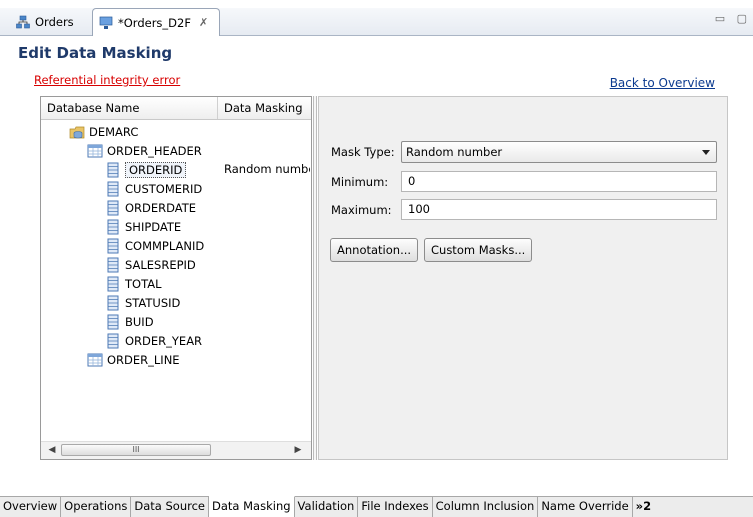  I want to click on tree-node-label: ORDERID, so click(156, 169).